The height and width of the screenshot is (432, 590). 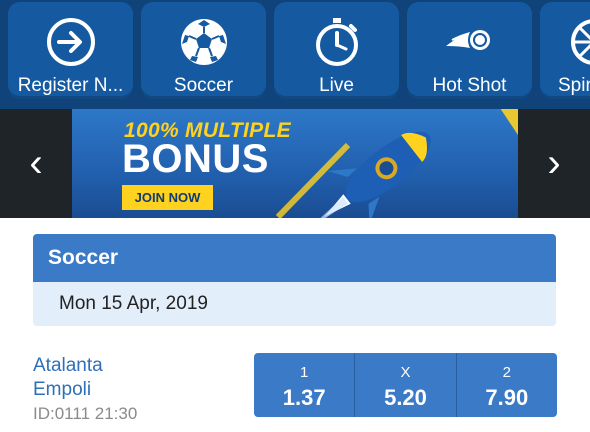 I want to click on chevron-right-icon: ›, so click(x=554, y=163).